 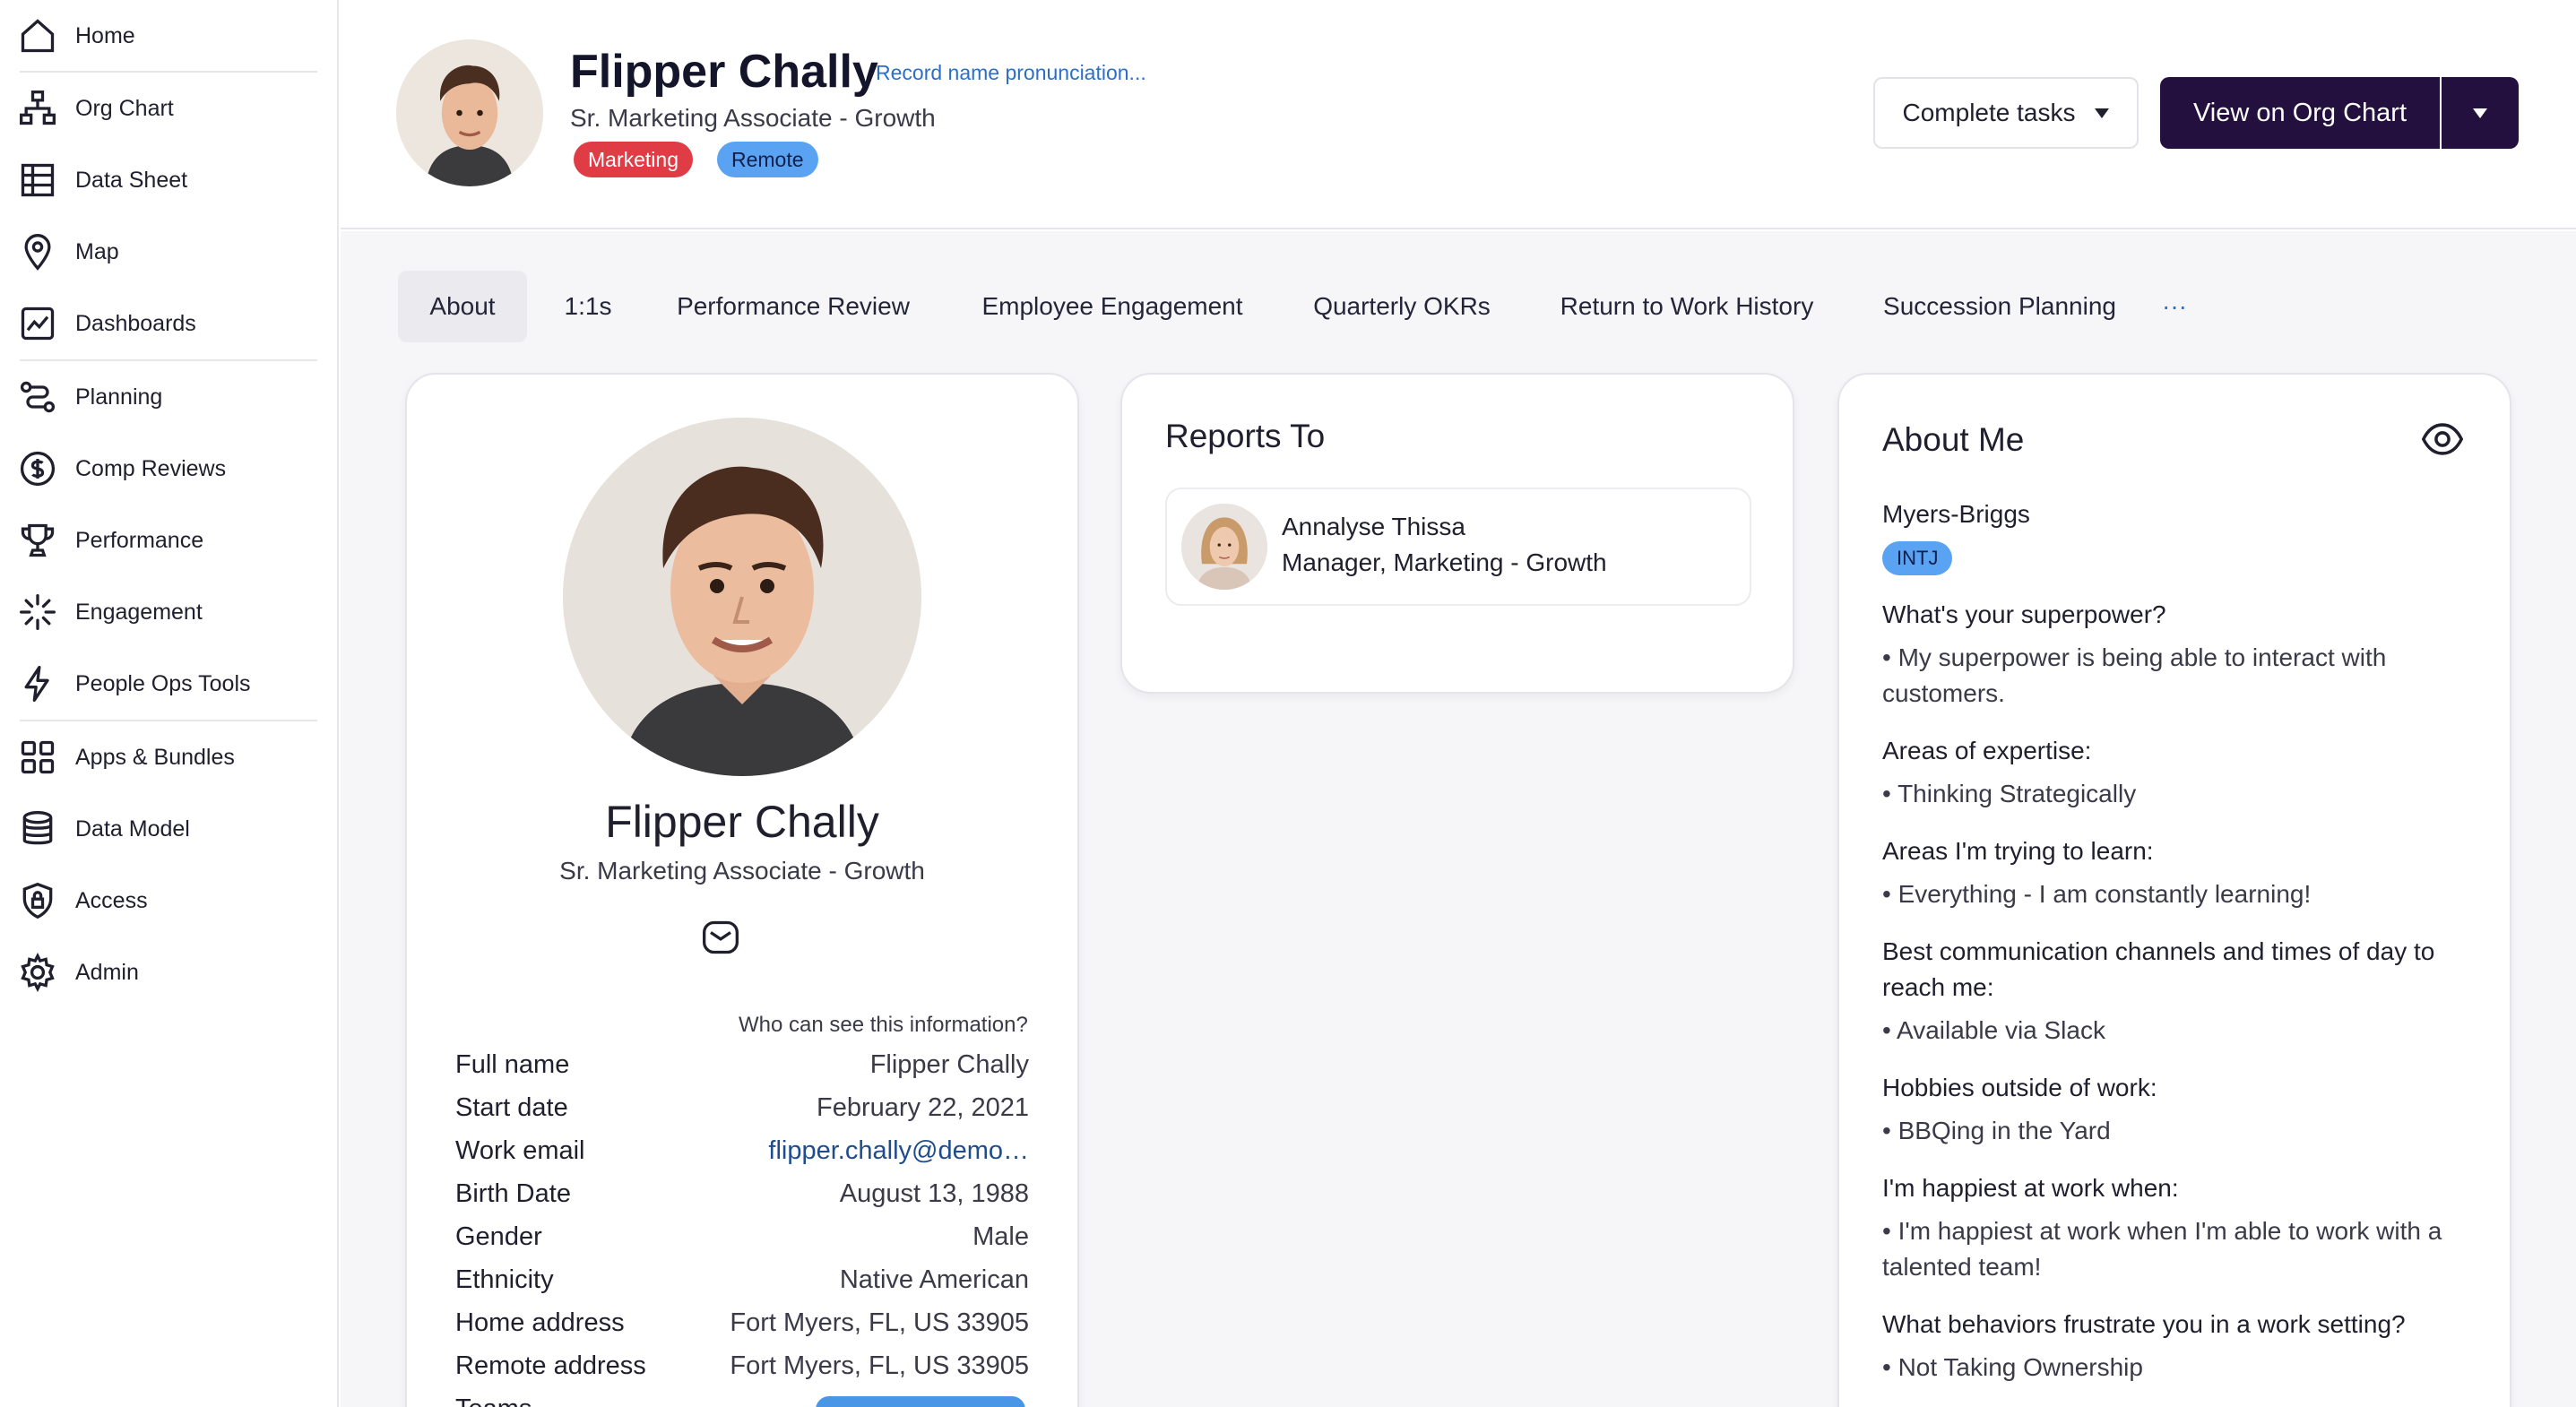 What do you see at coordinates (124, 108) in the screenshot?
I see `sidebar-item-label: Org Chart` at bounding box center [124, 108].